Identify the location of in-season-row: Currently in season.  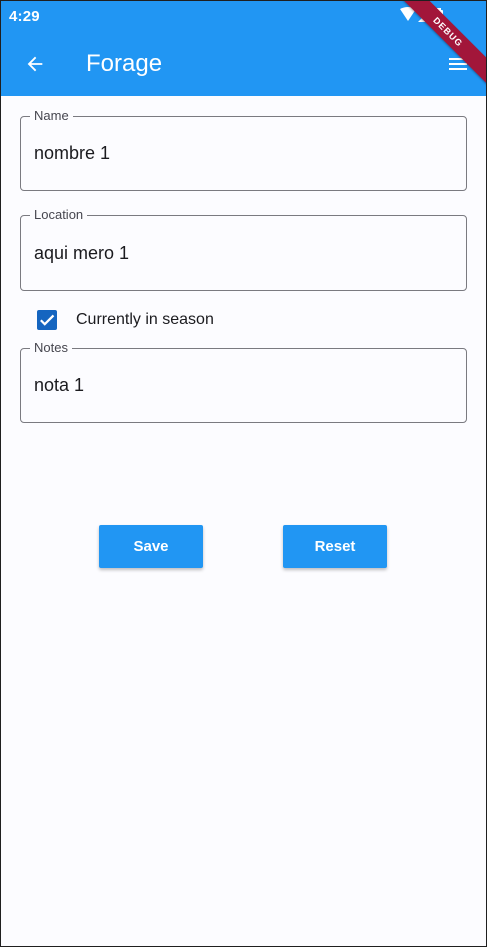
(125, 320).